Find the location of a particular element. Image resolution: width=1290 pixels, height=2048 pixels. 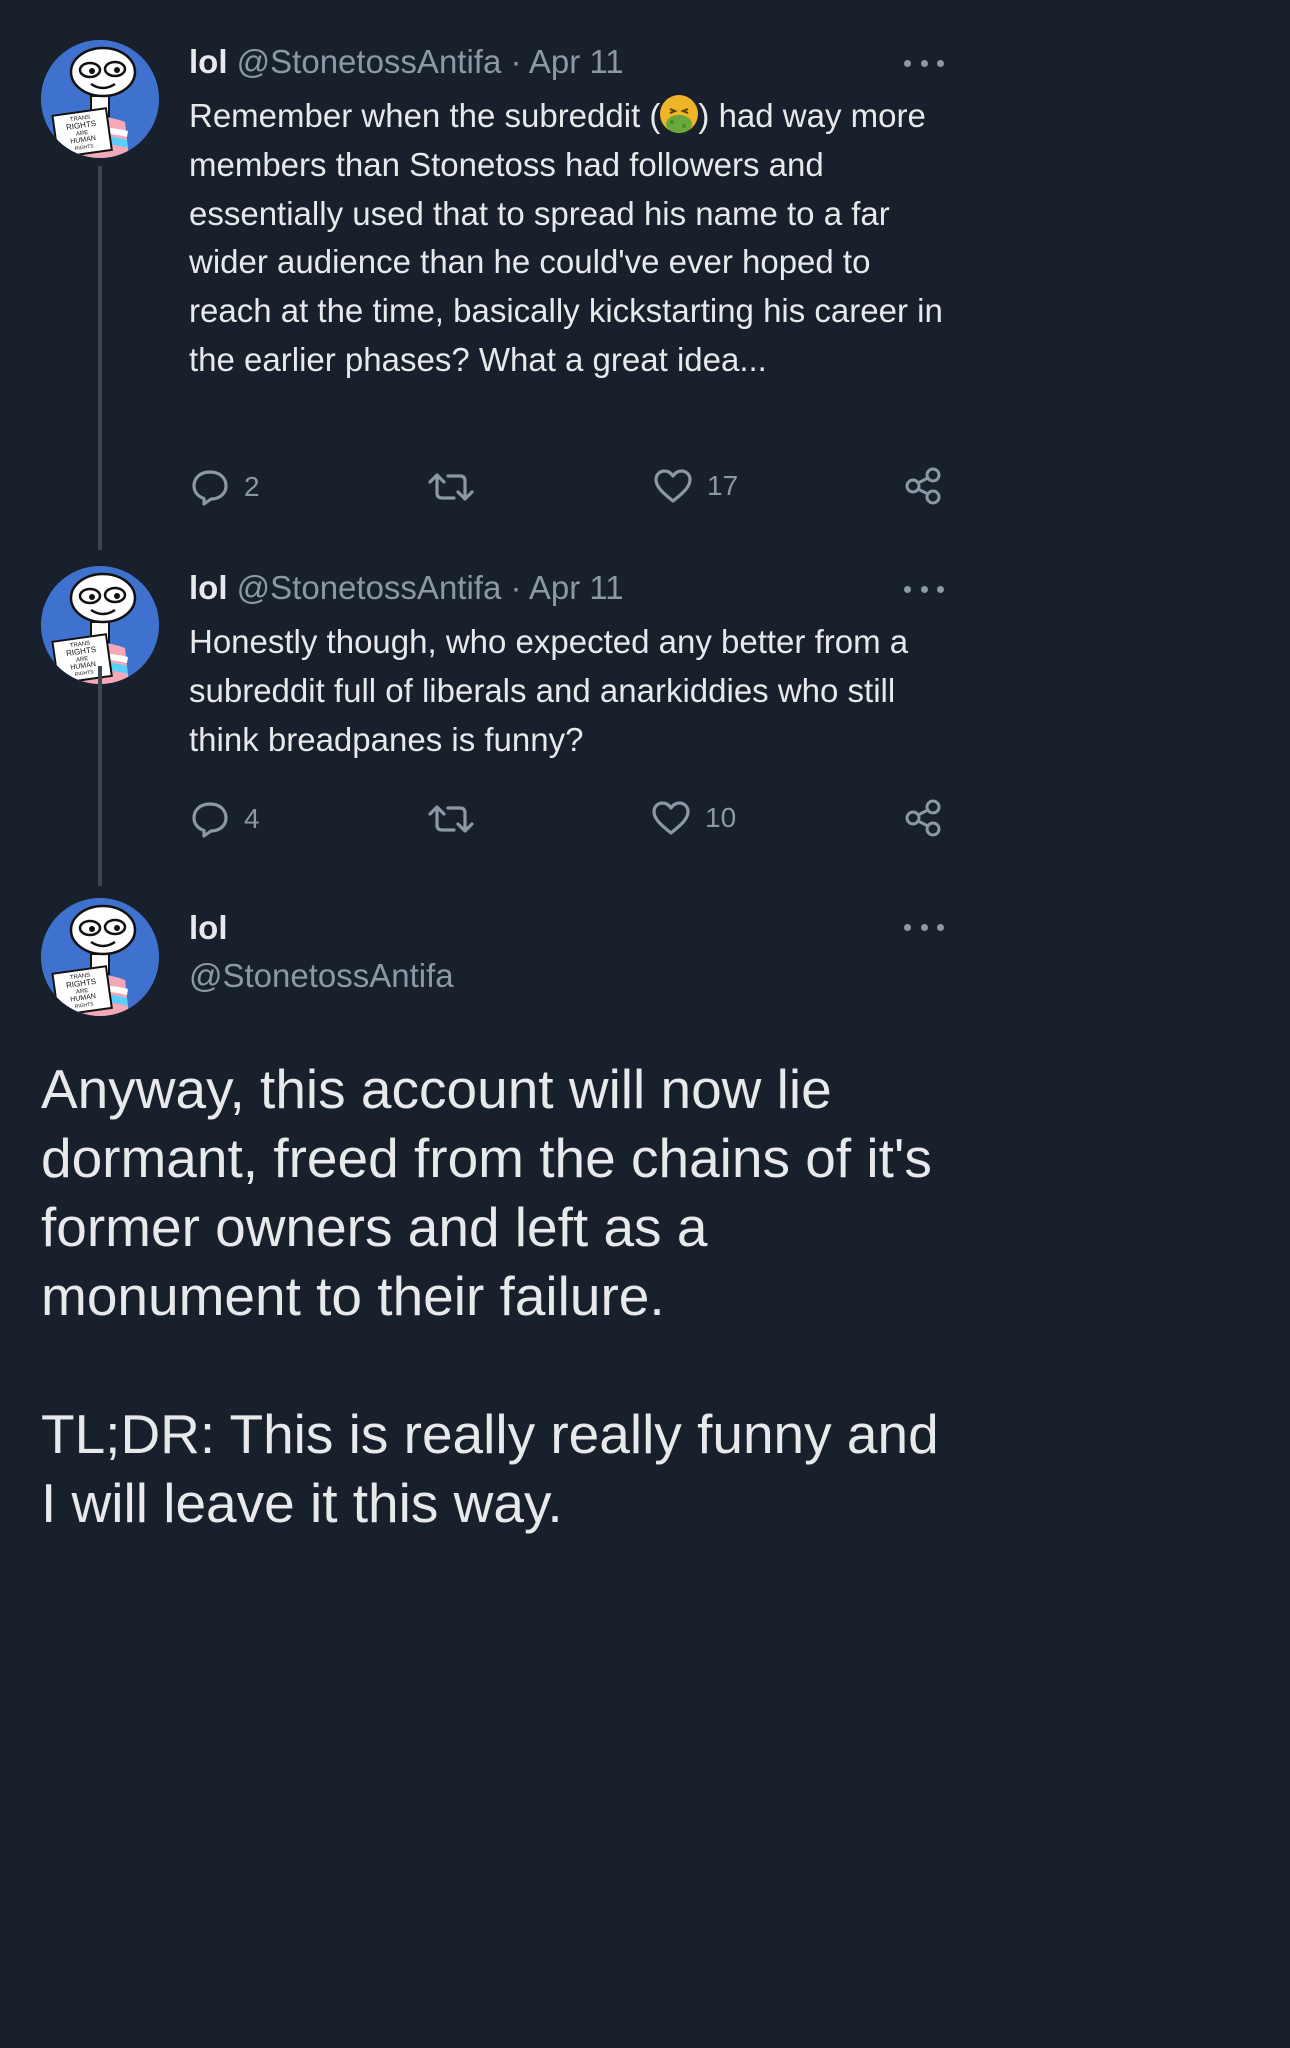

reply-count: 4 is located at coordinates (252, 818).